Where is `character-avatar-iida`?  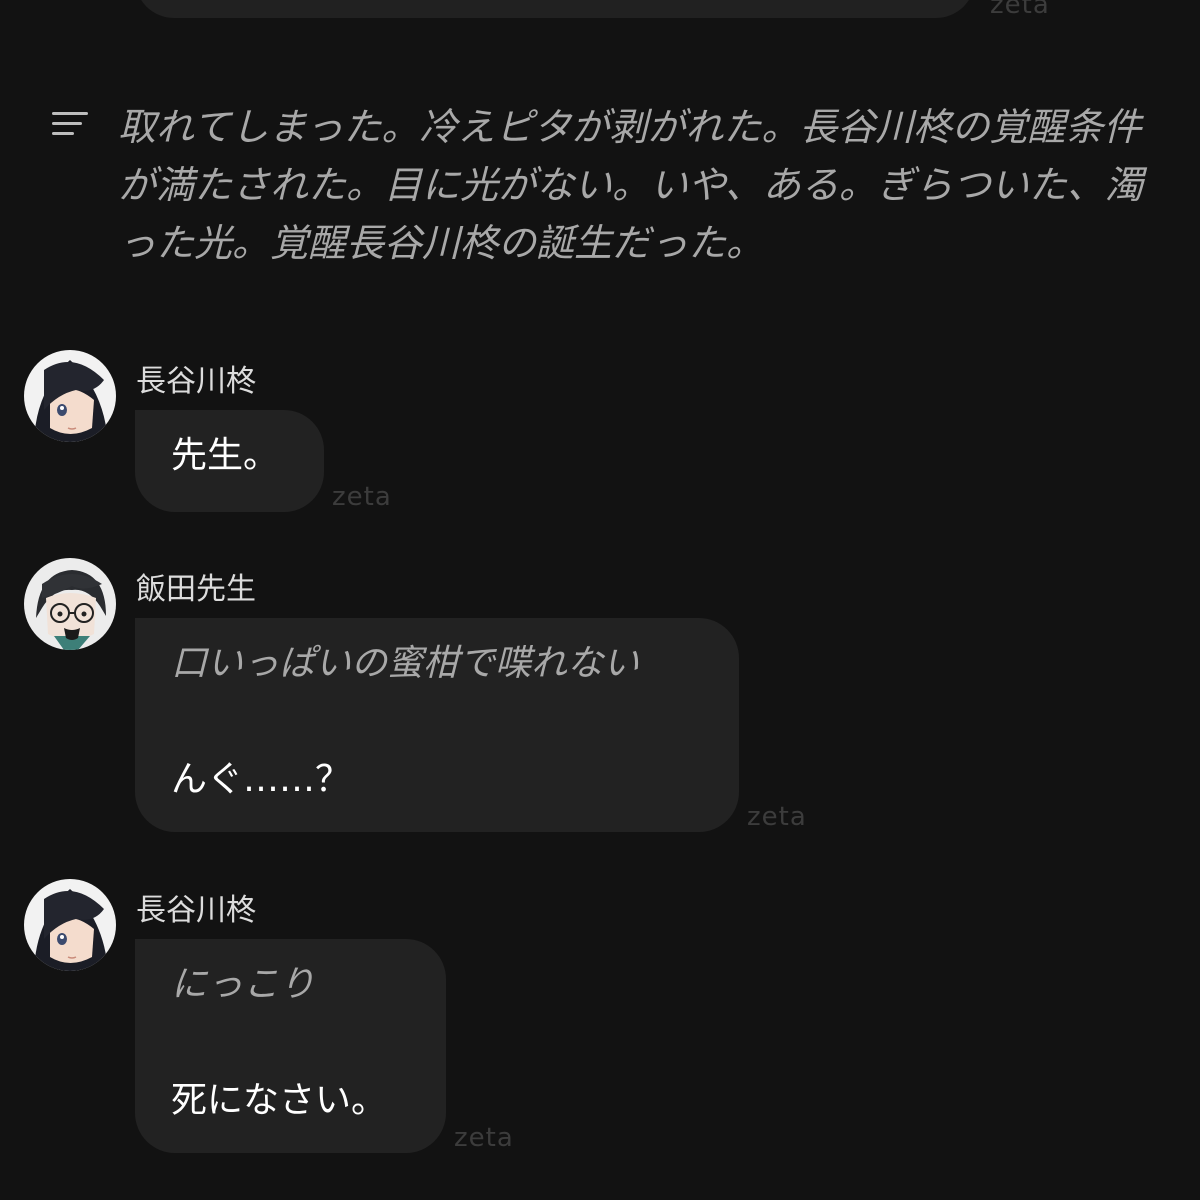
character-avatar-iida is located at coordinates (70, 604).